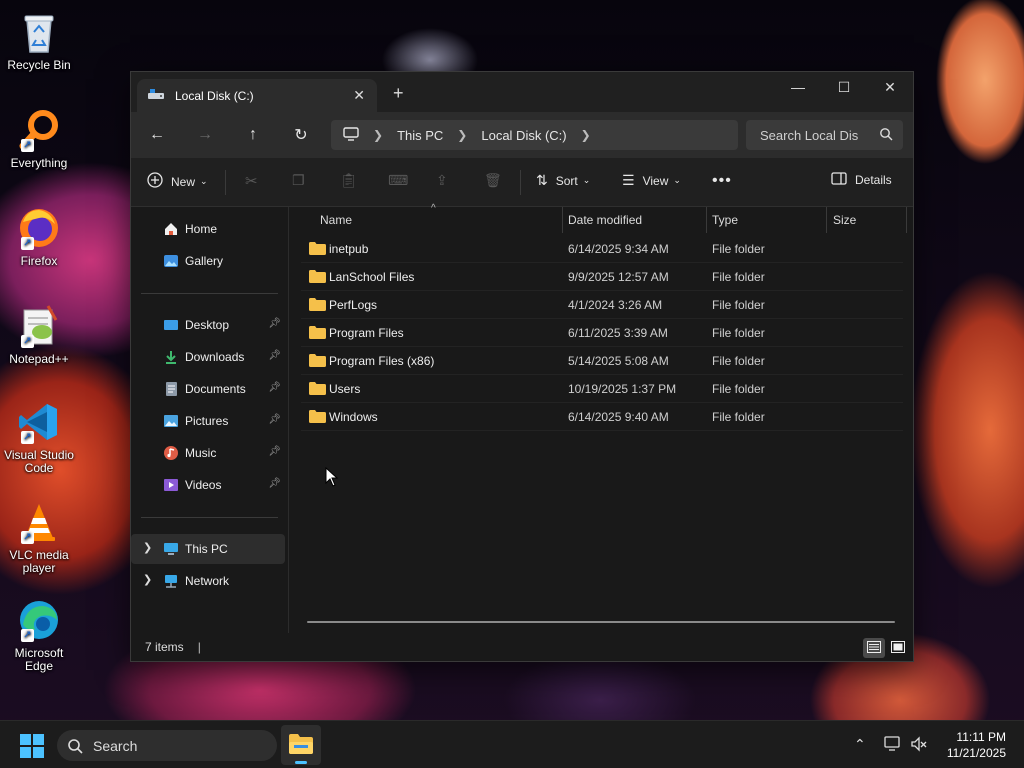 The image size is (1024, 768). I want to click on delete-button: 🗑︎, so click(493, 180).